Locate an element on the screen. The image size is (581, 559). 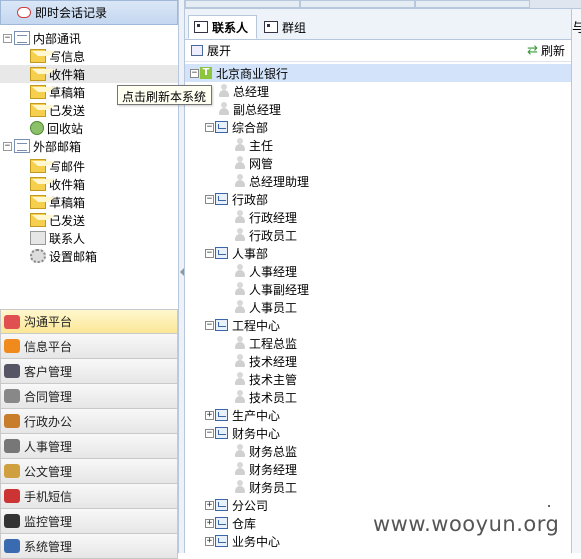
org-tree-item: 财务员工 is located at coordinates (241, 487).